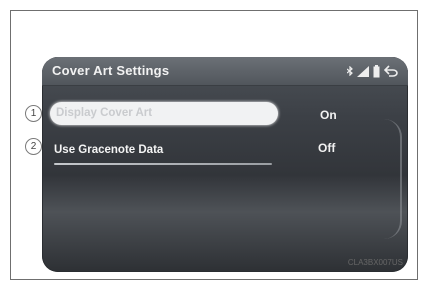 This screenshot has width=428, height=290. What do you see at coordinates (225, 71) in the screenshot?
I see `screen-header: Cover Art Settings` at bounding box center [225, 71].